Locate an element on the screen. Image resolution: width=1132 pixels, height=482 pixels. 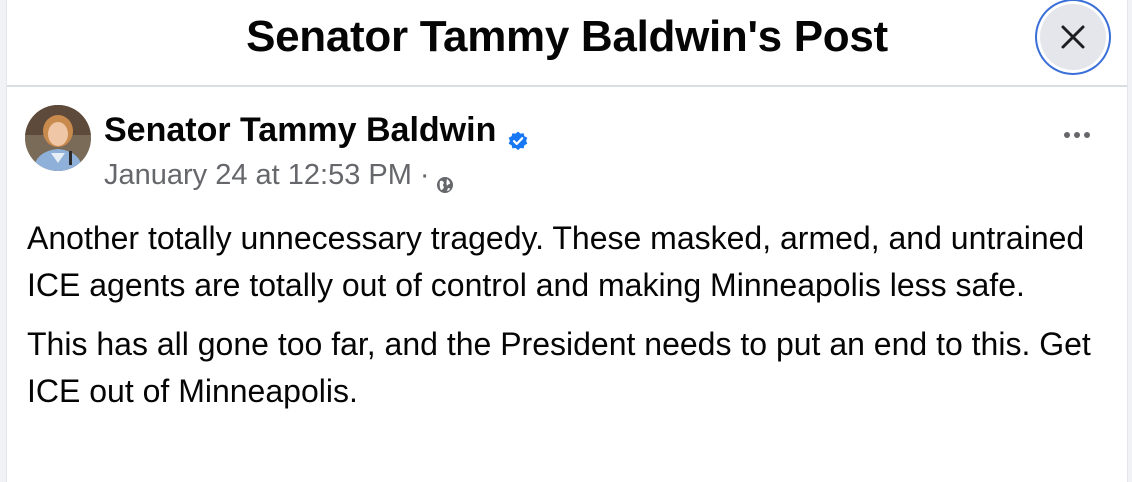
author-row: Senator Tammy Baldwin is located at coordinates (316, 130).